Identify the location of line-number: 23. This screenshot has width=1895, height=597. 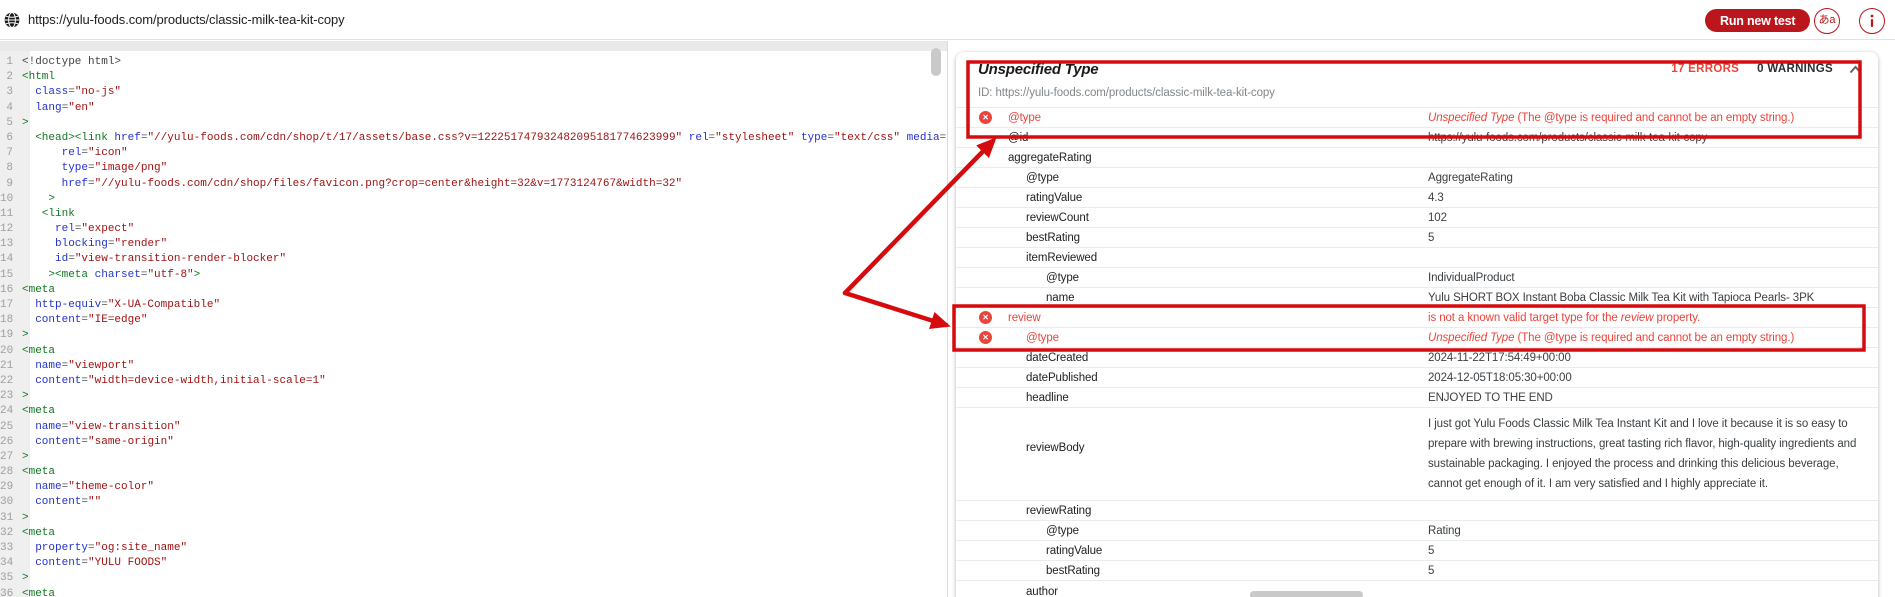
(7, 396).